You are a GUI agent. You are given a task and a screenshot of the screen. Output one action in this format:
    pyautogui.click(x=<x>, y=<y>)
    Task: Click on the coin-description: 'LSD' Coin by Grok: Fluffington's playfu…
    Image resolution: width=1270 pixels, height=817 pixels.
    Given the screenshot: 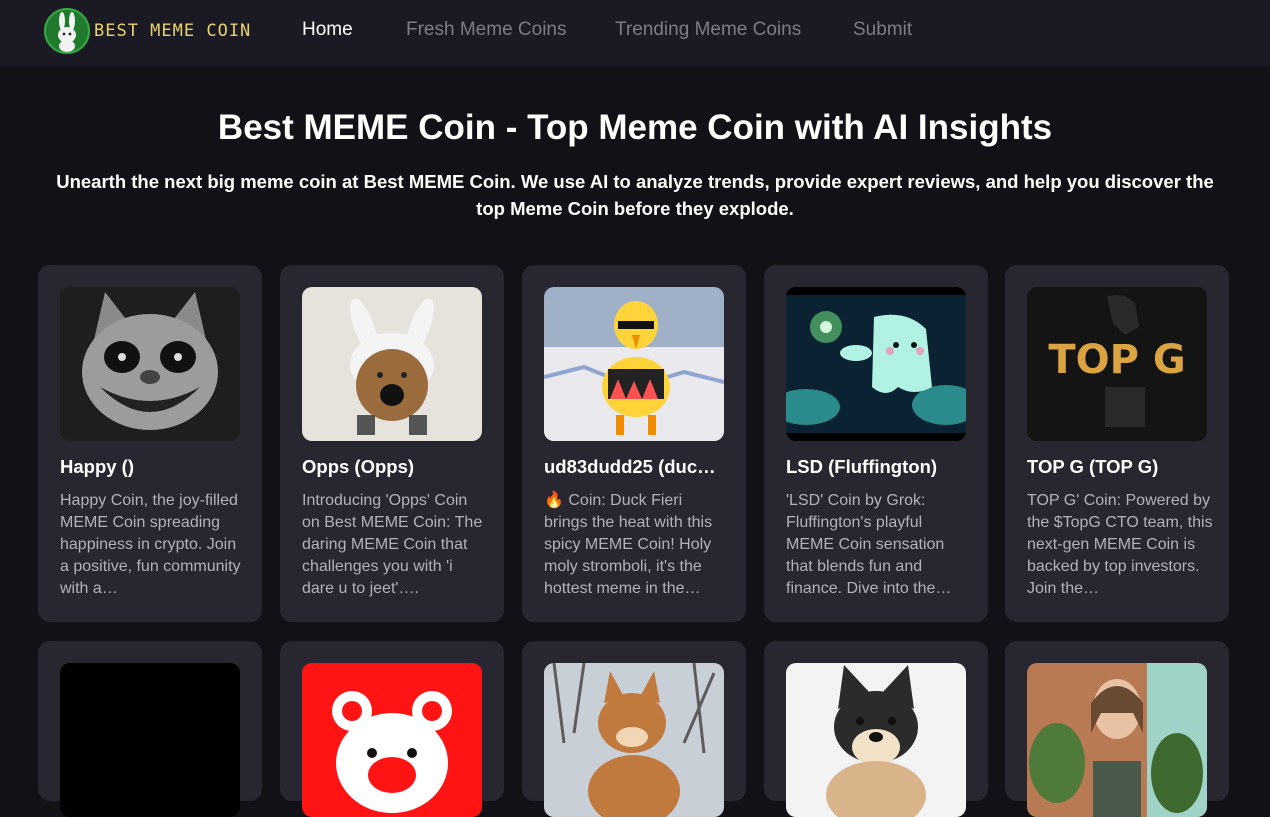 What is the action you would take?
    pyautogui.click(x=869, y=544)
    